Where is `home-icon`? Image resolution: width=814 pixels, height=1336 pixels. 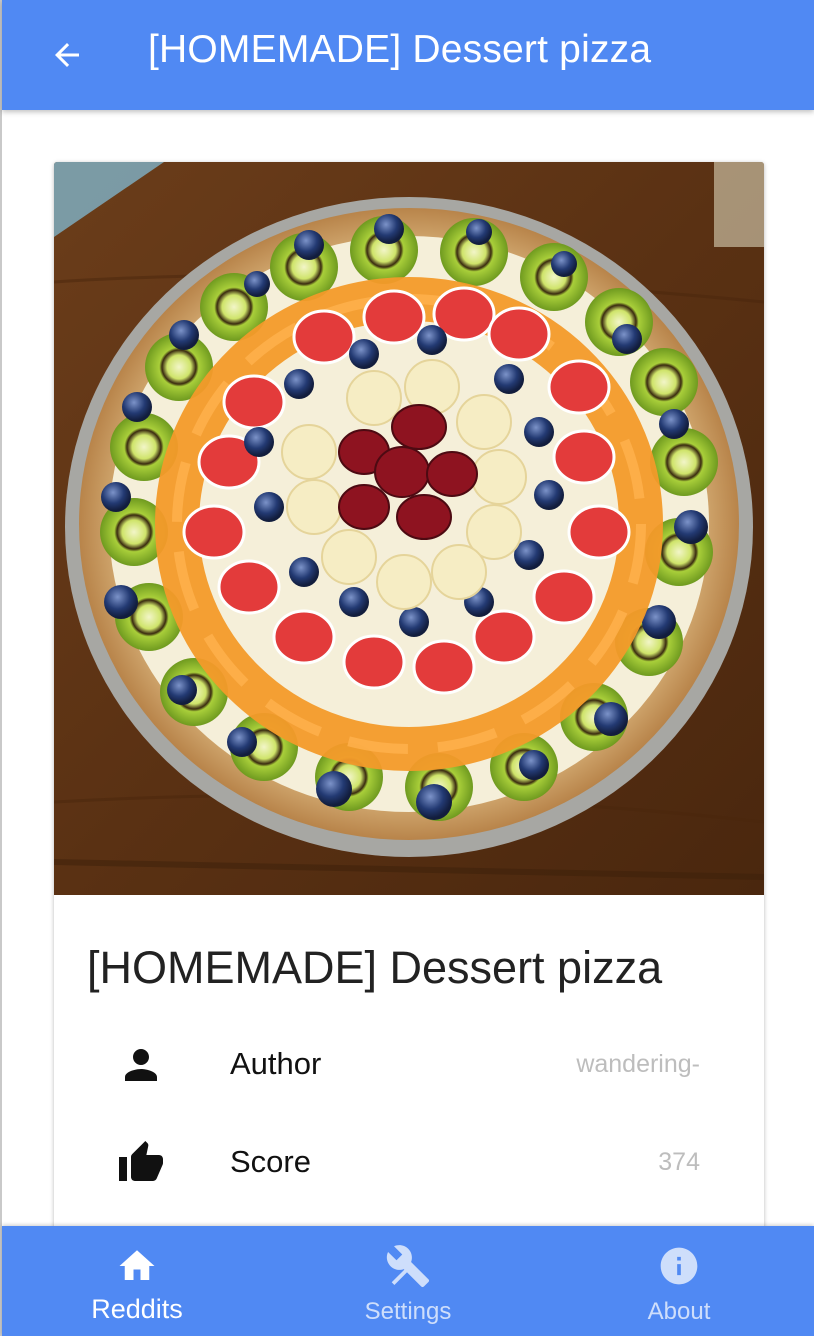
home-icon is located at coordinates (137, 1266).